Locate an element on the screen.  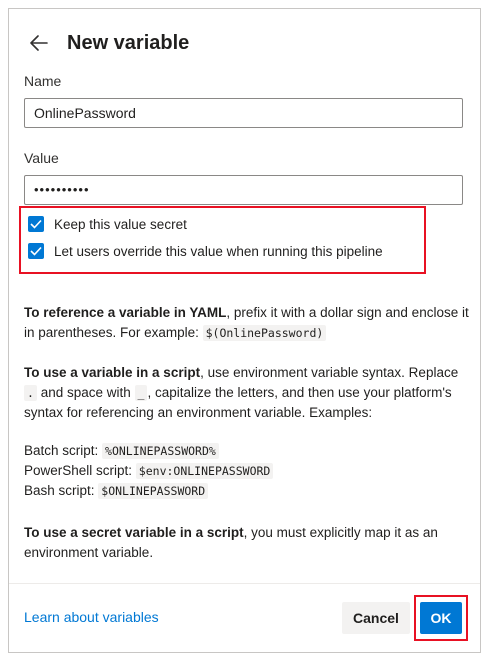
bash-example: Bash script: $ONLINEPASSWORD is located at coordinates (246, 491).